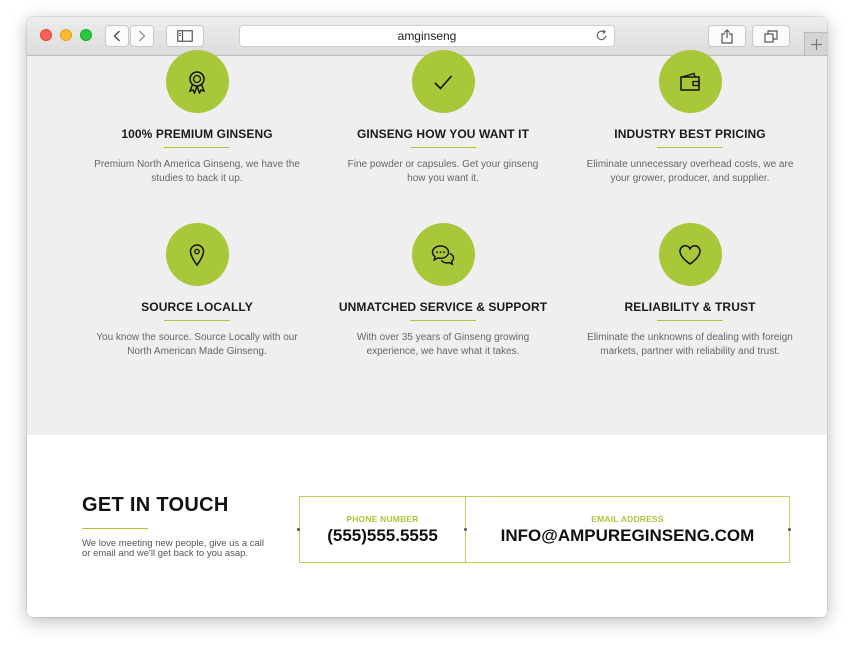 The image size is (854, 654). I want to click on feature-title: SOURCE LOCALLY, so click(197, 307).